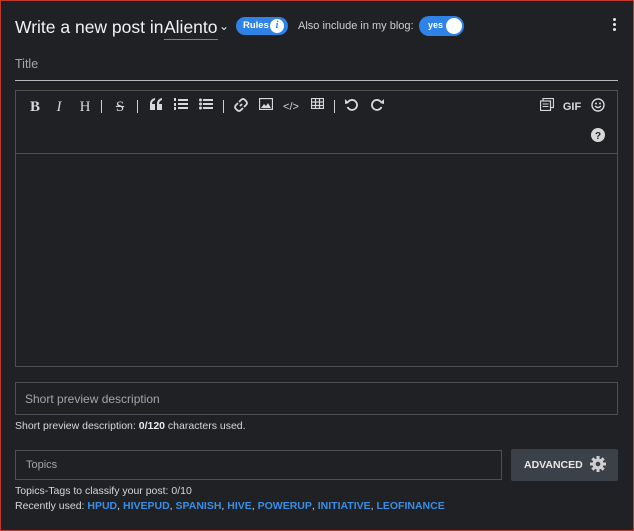 The width and height of the screenshot is (634, 531). Describe the element at coordinates (120, 107) in the screenshot. I see `strikethrough-button: S` at that location.